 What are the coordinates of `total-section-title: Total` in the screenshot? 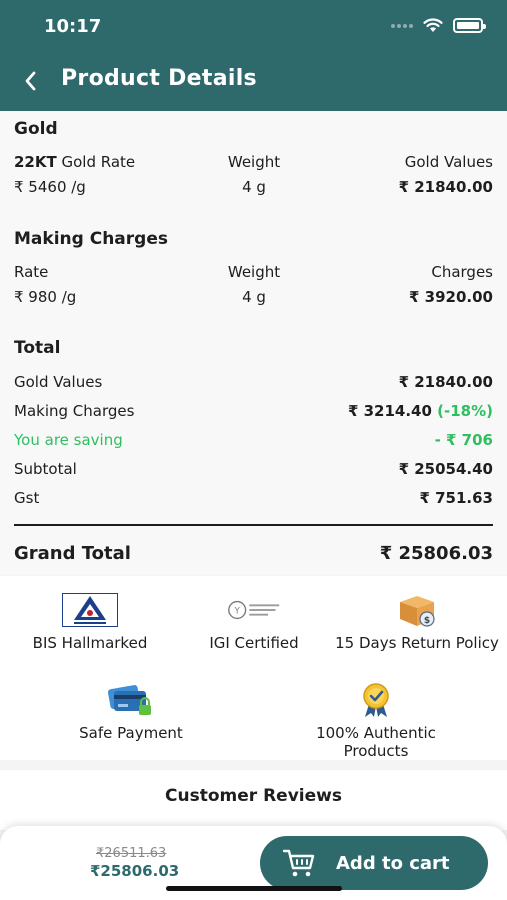 It's located at (37, 348).